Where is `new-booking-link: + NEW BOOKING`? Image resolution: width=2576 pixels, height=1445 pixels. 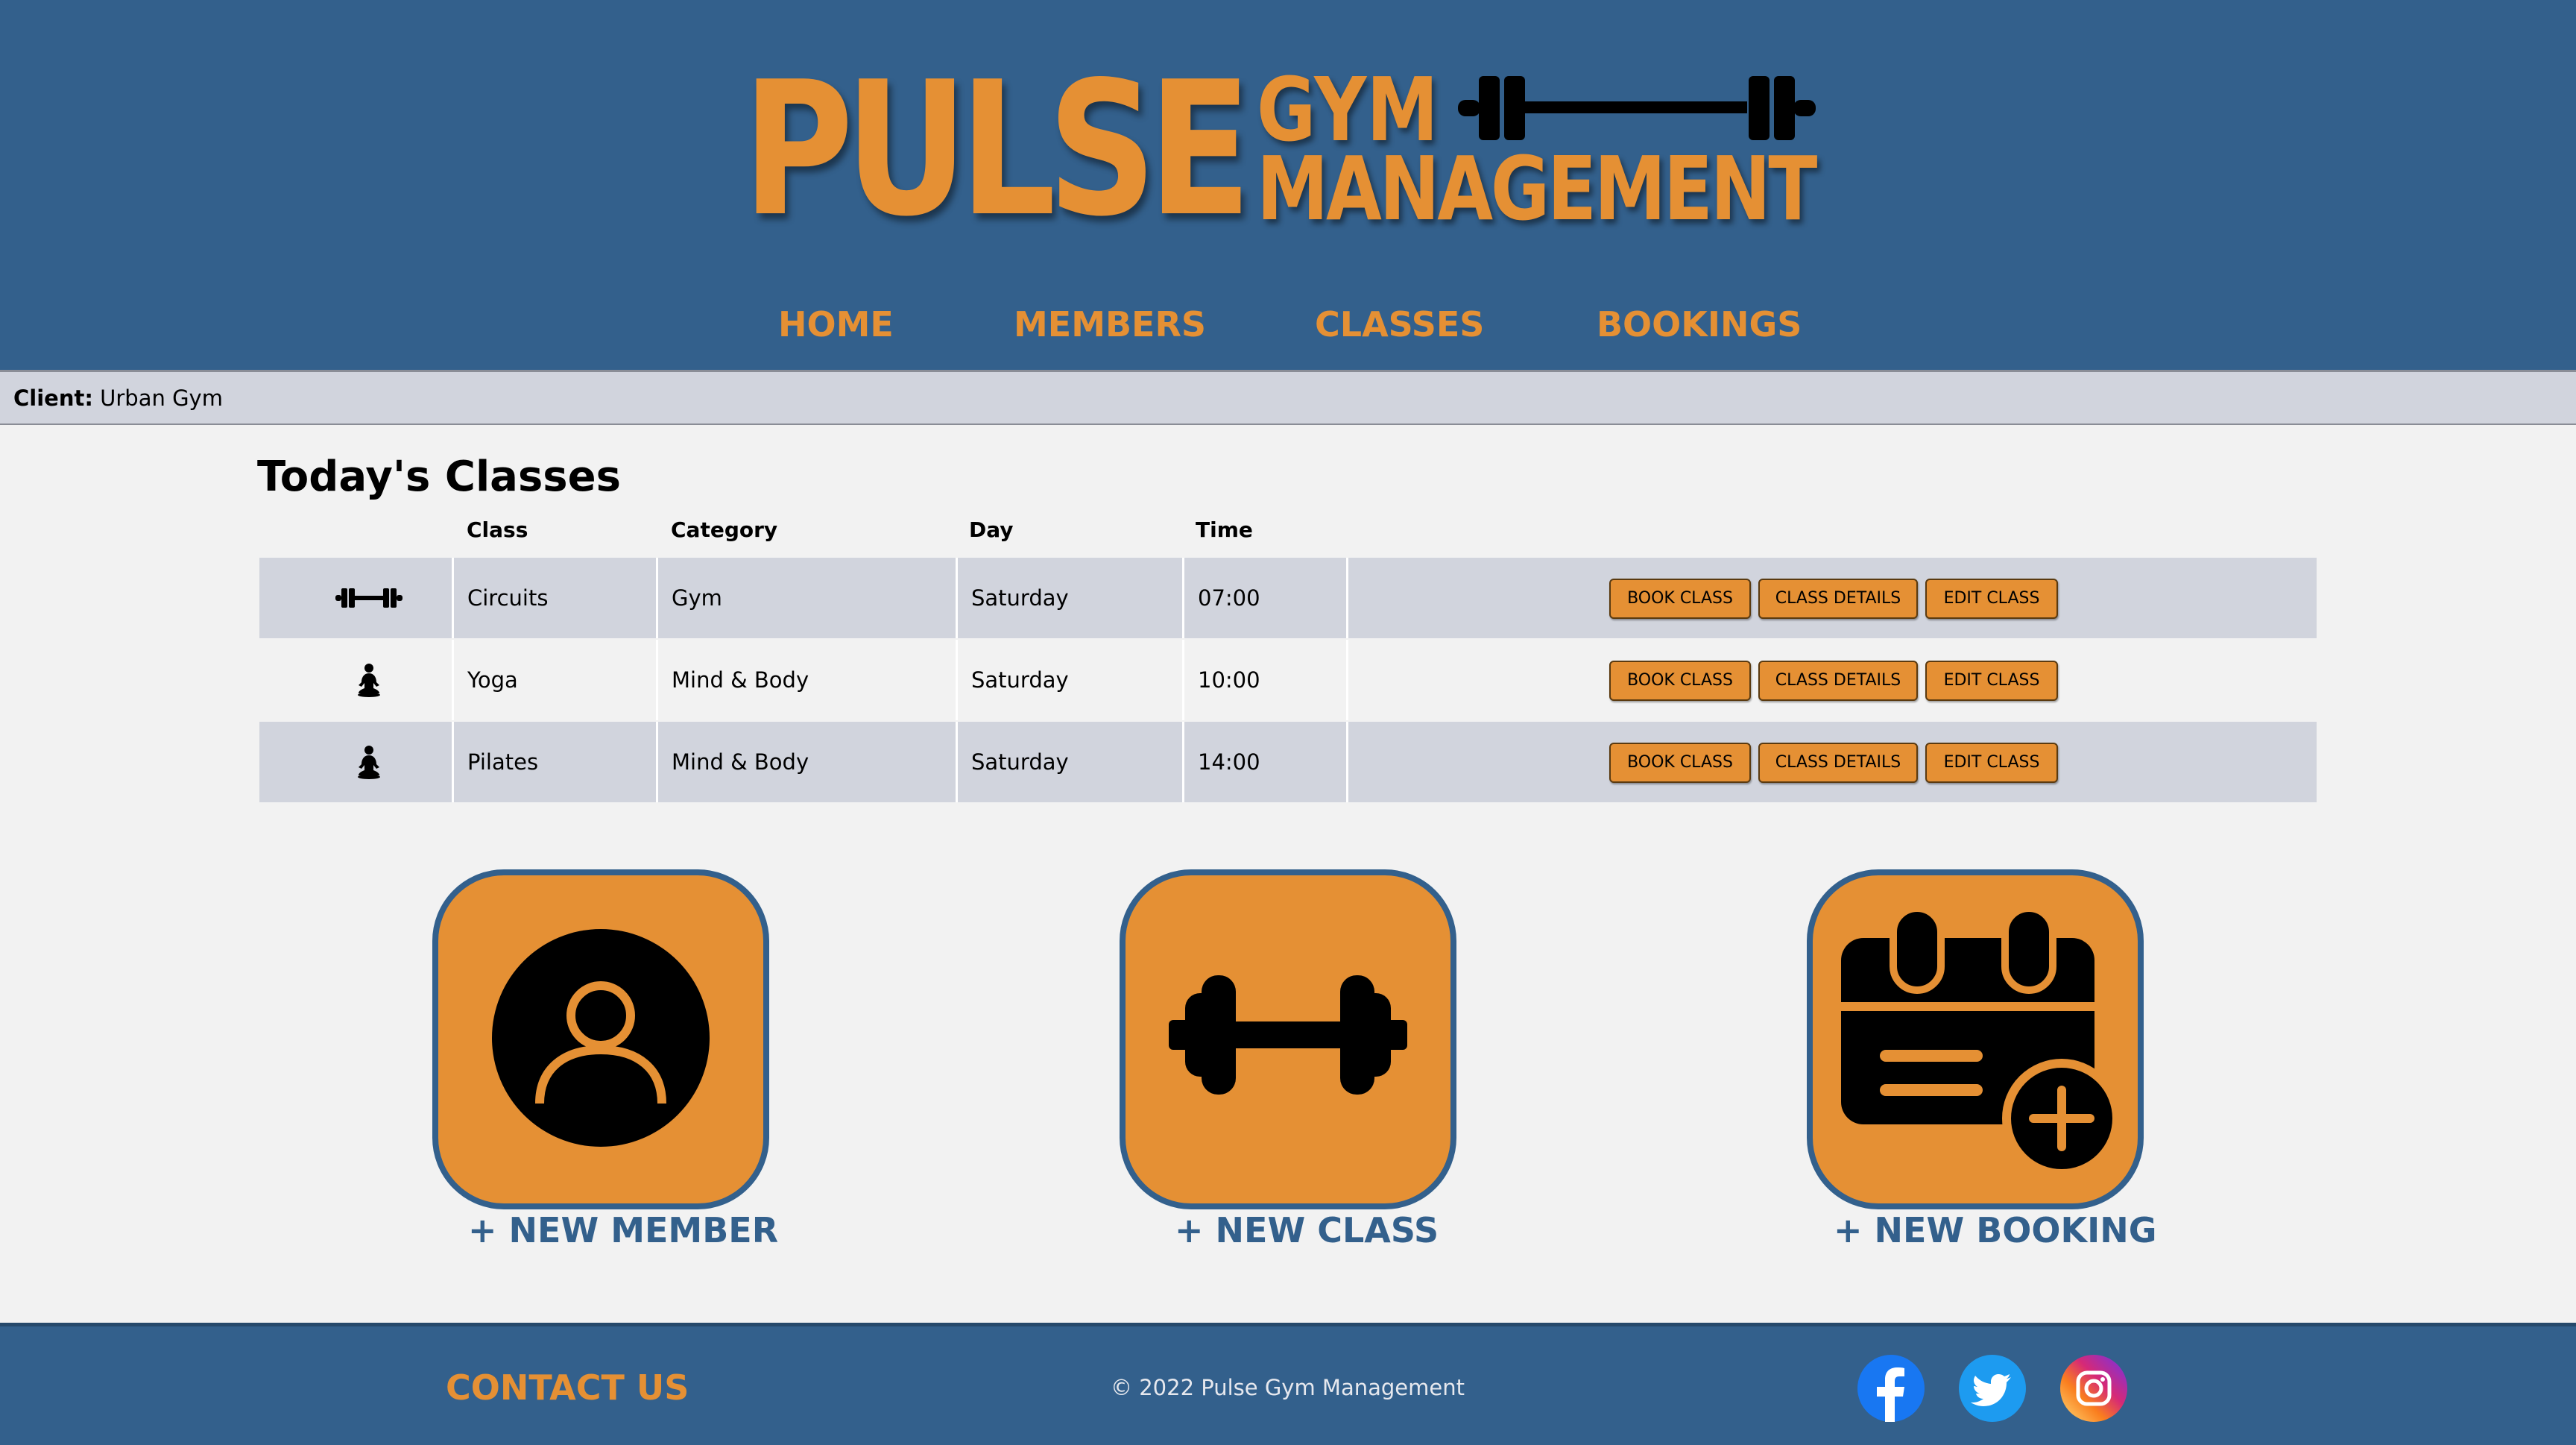
new-booking-link: + NEW BOOKING is located at coordinates (1996, 1230).